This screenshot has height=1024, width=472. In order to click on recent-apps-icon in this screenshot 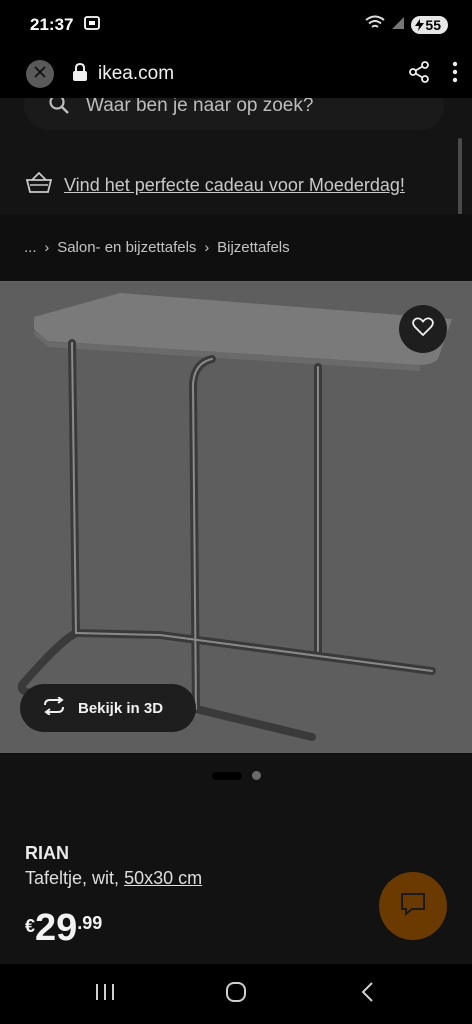, I will do `click(105, 994)`.